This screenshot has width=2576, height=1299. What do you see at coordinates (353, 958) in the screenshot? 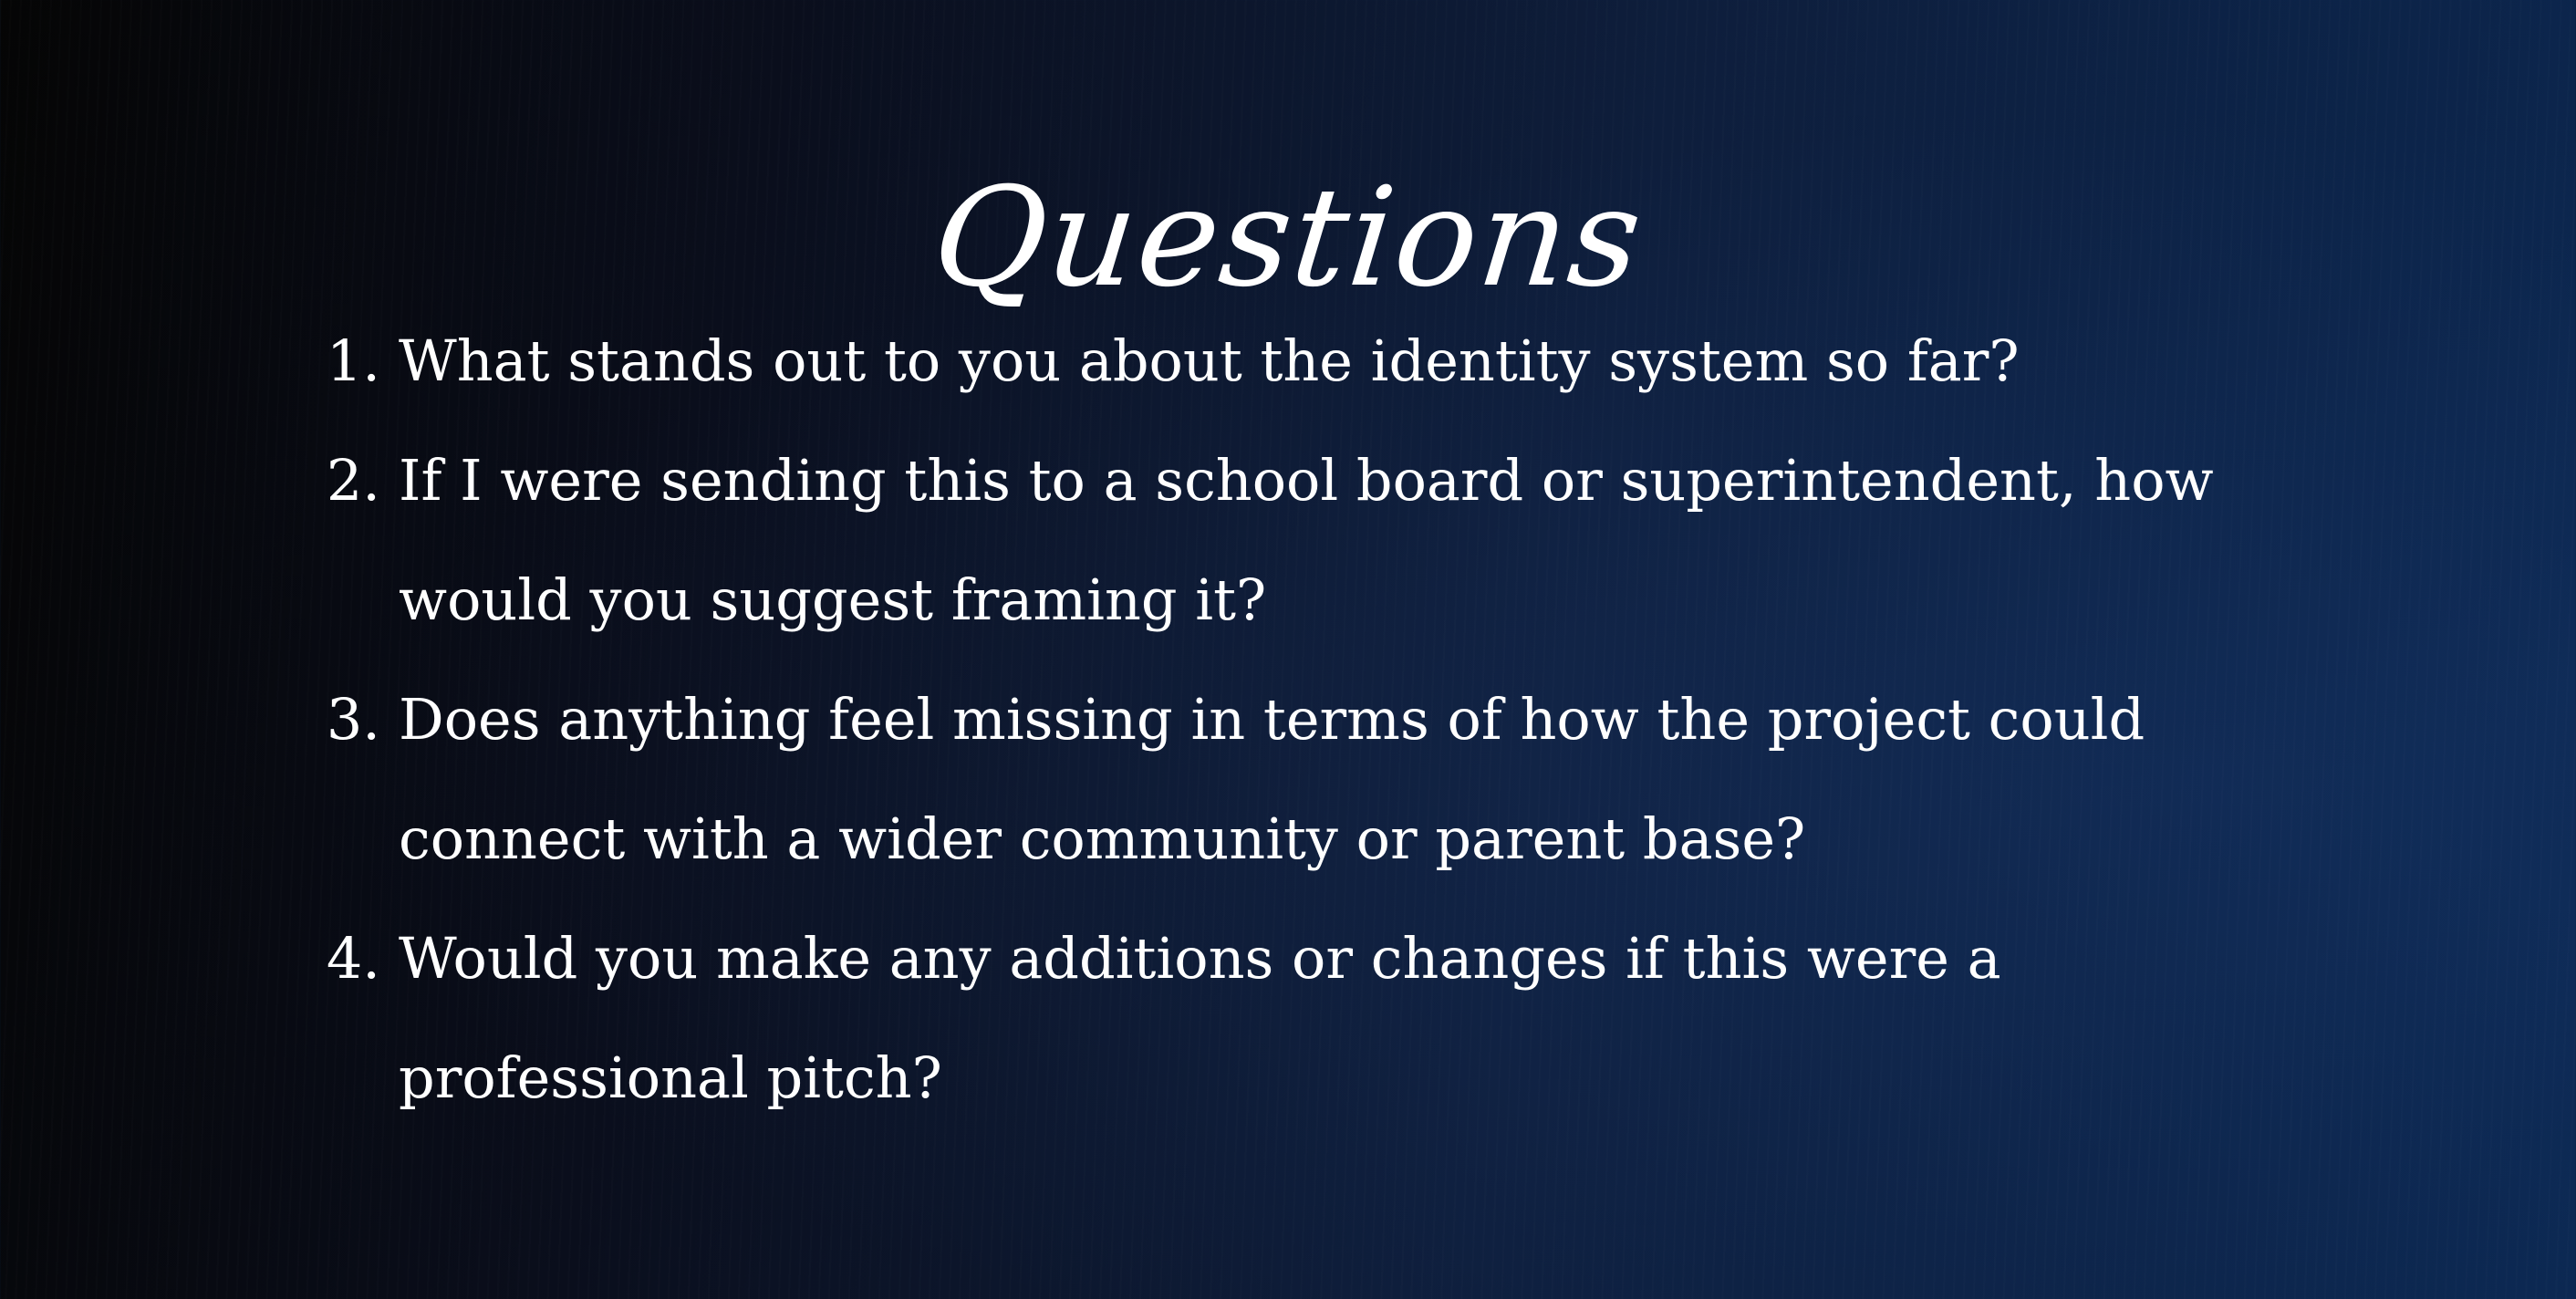
I see `question-number: 4.` at bounding box center [353, 958].